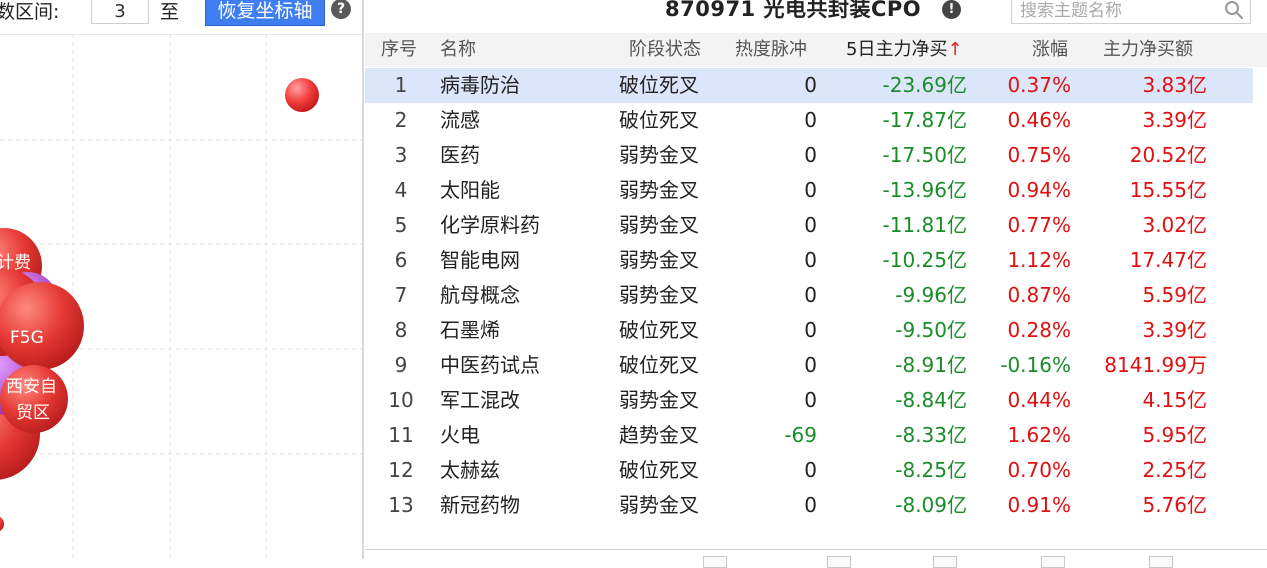  Describe the element at coordinates (401, 365) in the screenshot. I see `cell-idx: 9` at that location.